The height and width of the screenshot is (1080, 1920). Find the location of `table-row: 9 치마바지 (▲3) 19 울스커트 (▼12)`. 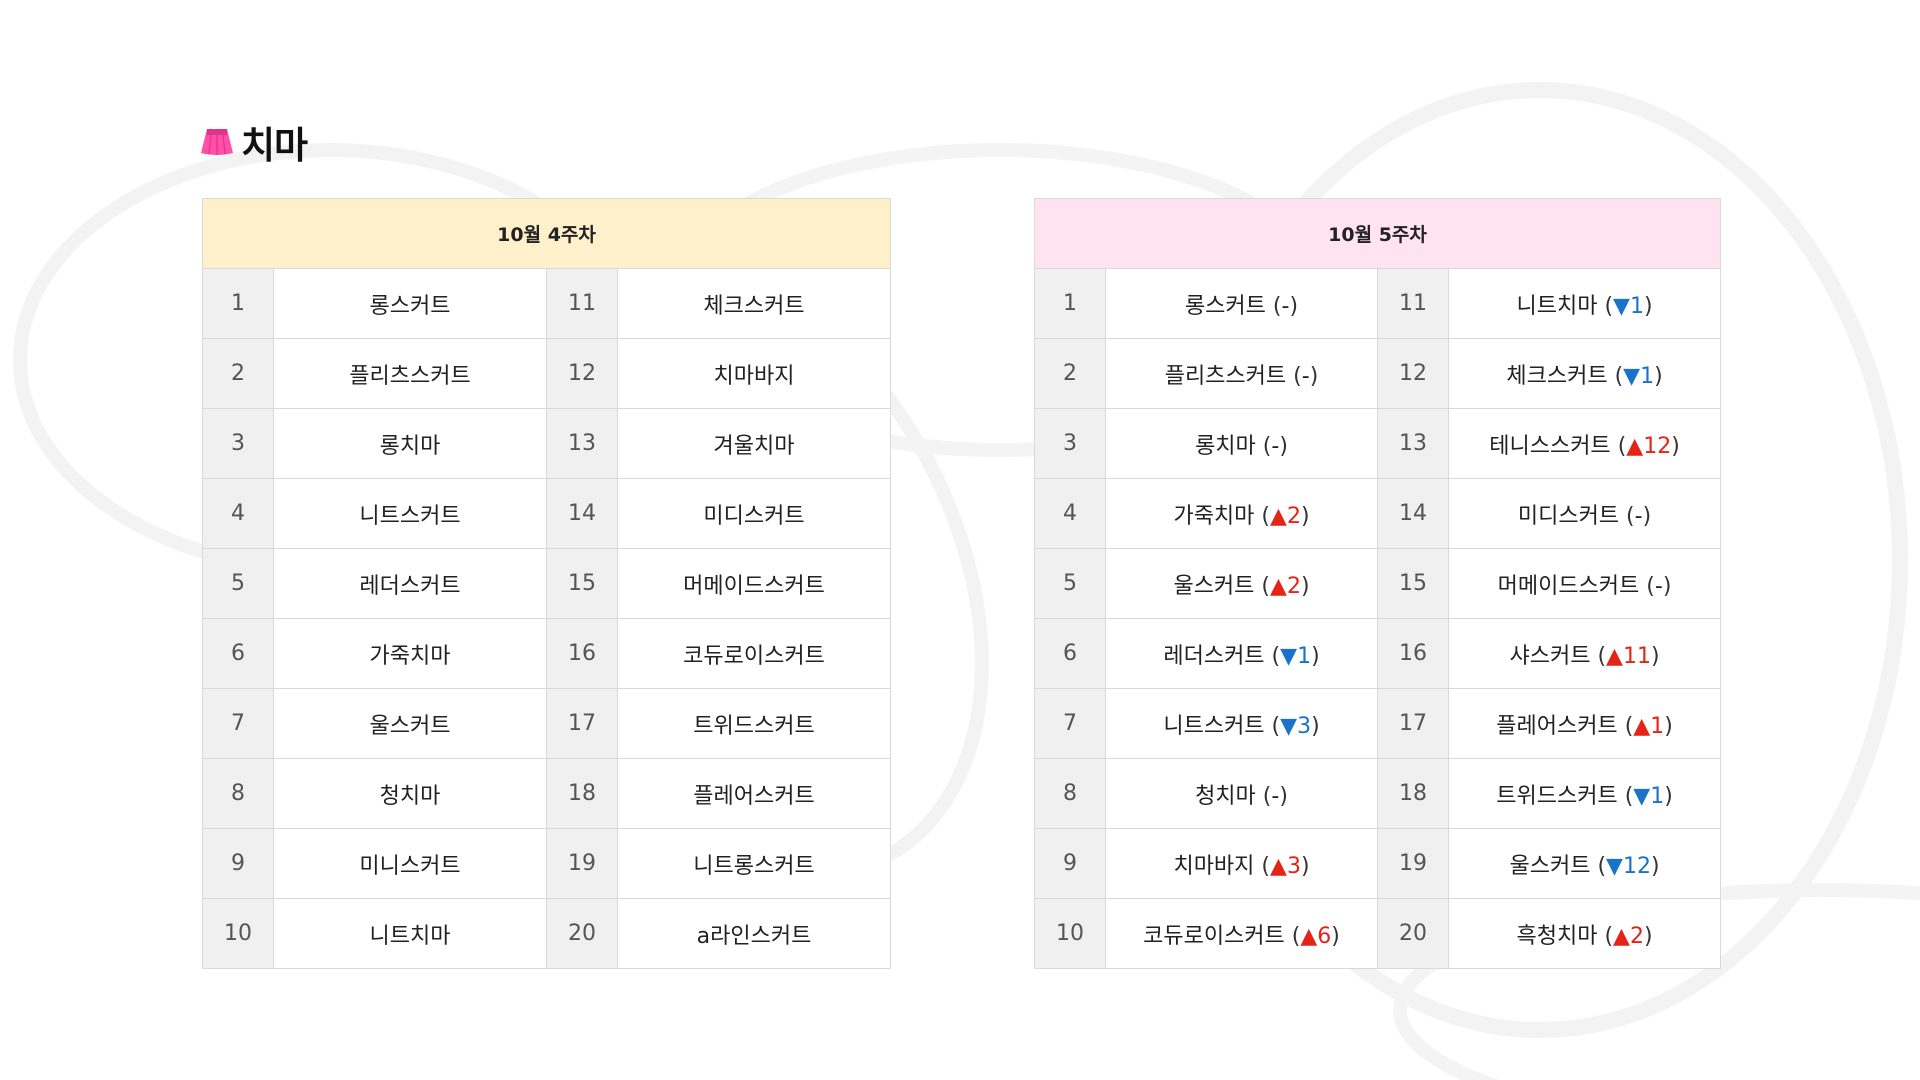

table-row: 9 치마바지 (▲3) 19 울스커트 (▼12) is located at coordinates (1378, 863).